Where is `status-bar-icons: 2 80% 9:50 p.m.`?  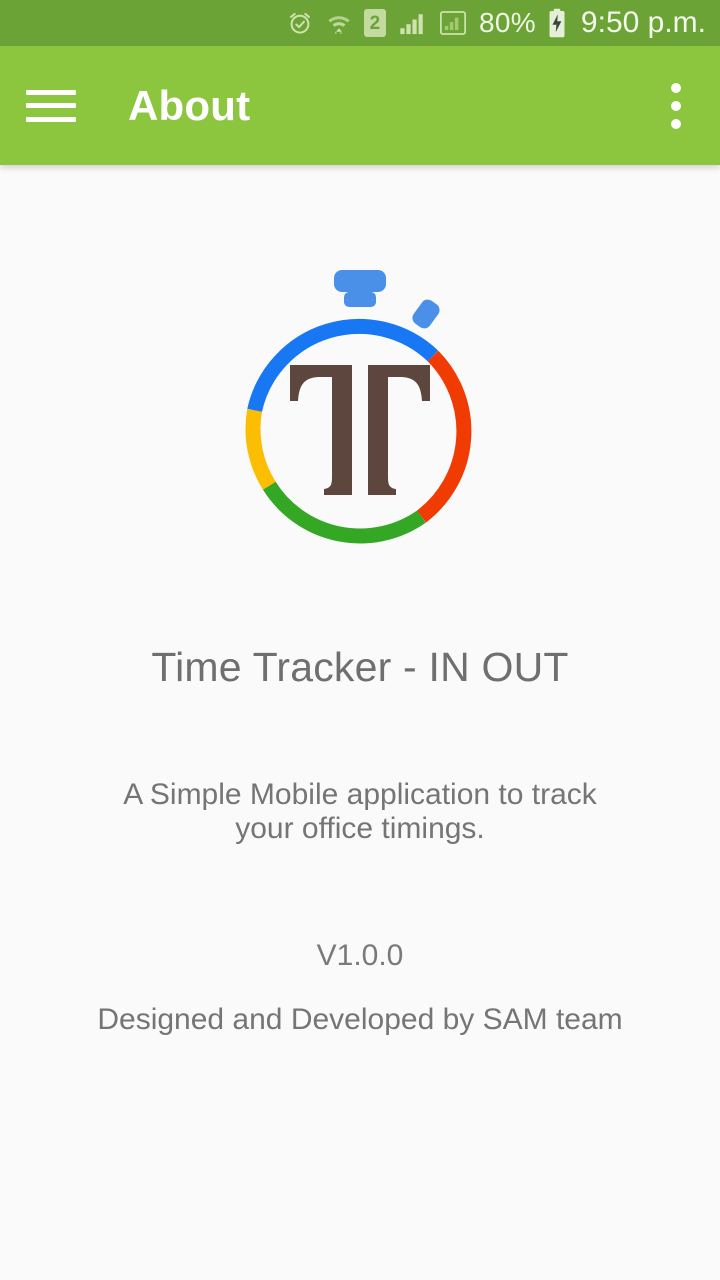
status-bar-icons: 2 80% 9:50 p.m. is located at coordinates (496, 23).